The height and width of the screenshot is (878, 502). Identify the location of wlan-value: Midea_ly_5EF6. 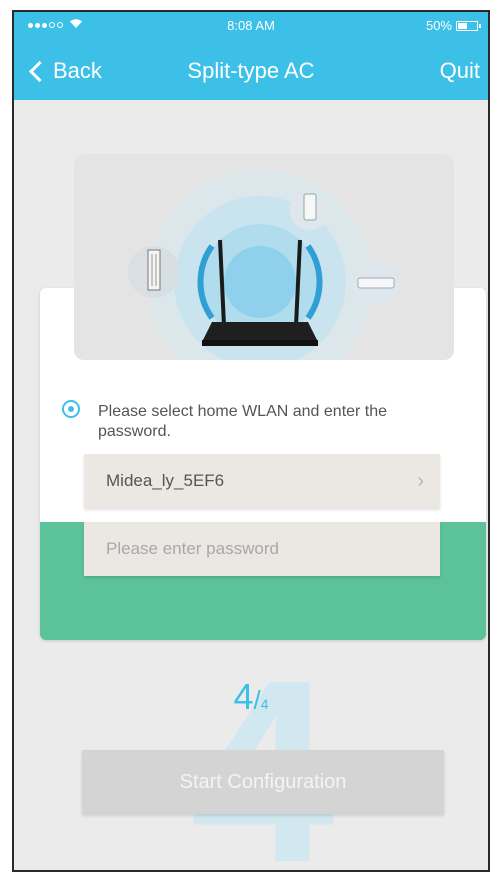
(165, 480).